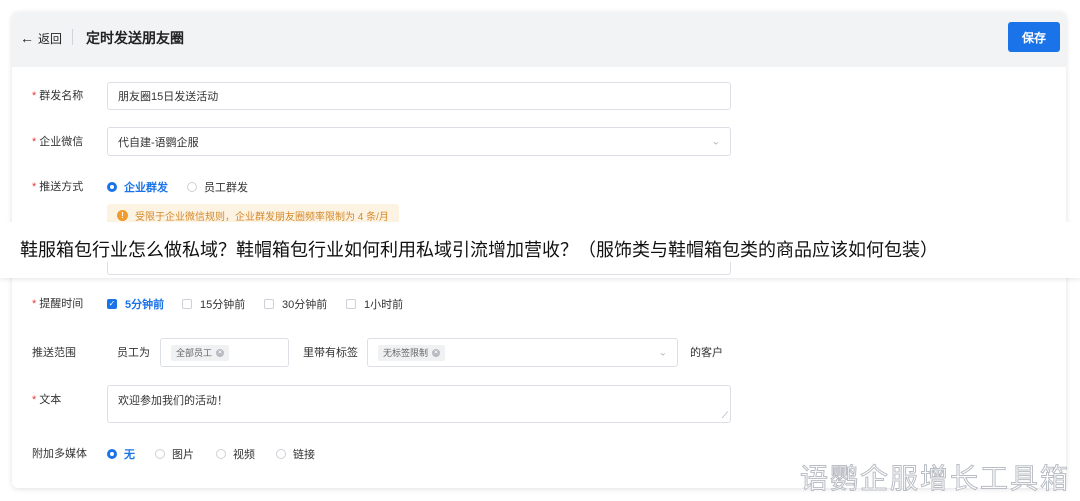 The width and height of the screenshot is (1080, 501). What do you see at coordinates (145, 305) in the screenshot?
I see `checkbox-label: 5分钟前` at bounding box center [145, 305].